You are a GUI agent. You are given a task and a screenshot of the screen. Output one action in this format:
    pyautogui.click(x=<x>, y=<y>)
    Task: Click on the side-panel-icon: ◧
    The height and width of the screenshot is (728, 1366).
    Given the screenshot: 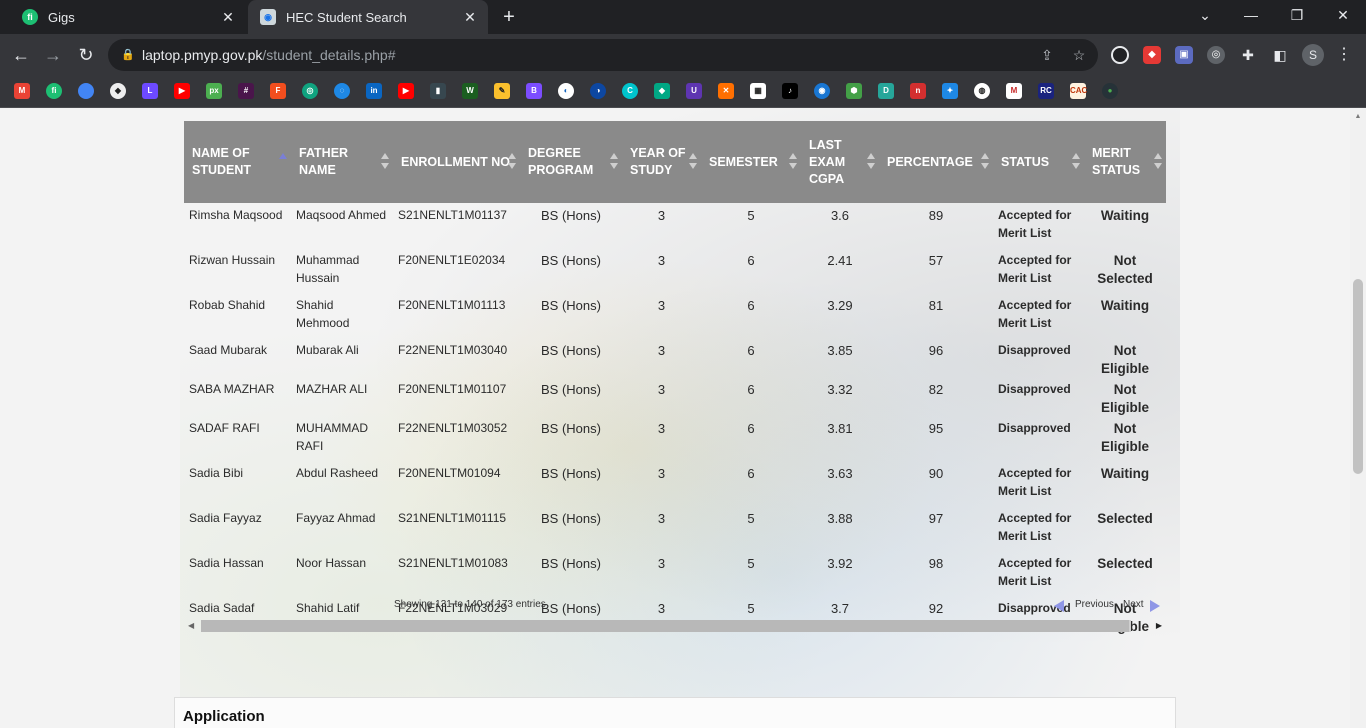 What is the action you would take?
    pyautogui.click(x=1280, y=55)
    